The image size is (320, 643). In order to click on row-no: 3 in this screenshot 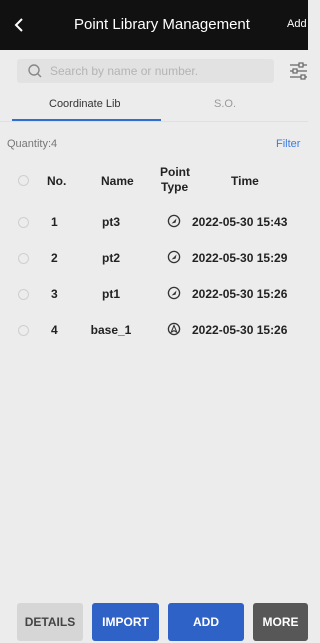, I will do `click(54, 294)`.